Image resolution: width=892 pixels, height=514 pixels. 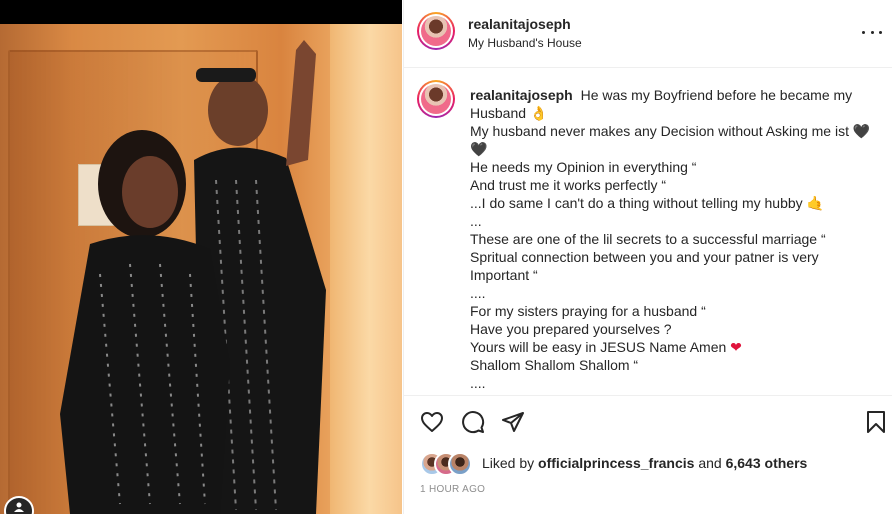 What do you see at coordinates (767, 463) in the screenshot?
I see `likes-count-link: 6,643 others` at bounding box center [767, 463].